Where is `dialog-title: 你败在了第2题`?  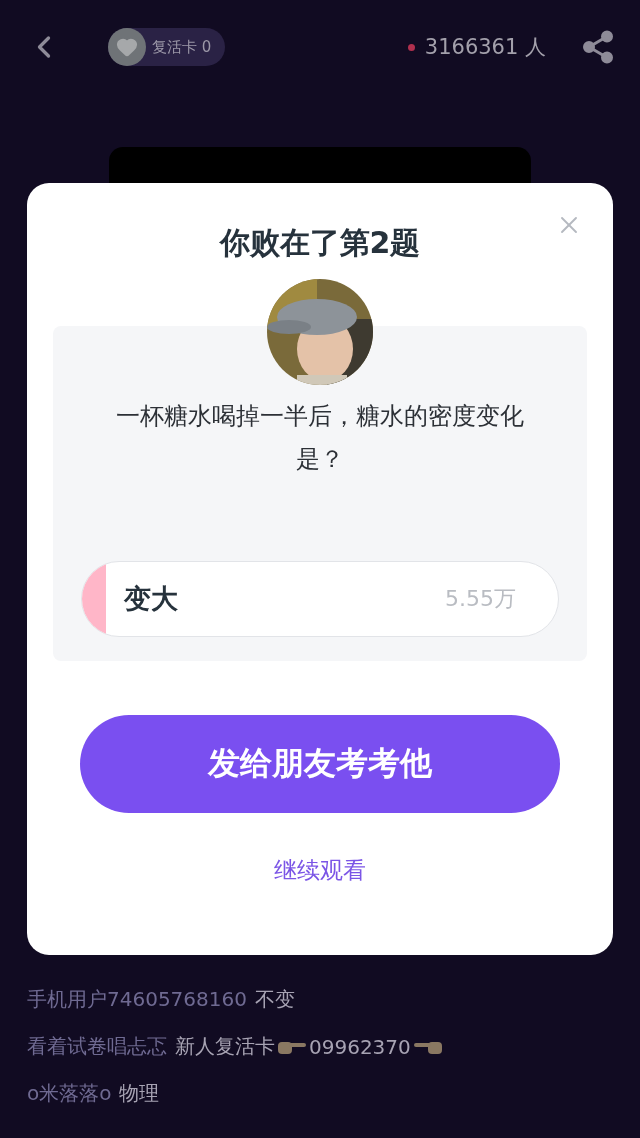
dialog-title: 你败在了第2题 is located at coordinates (320, 243).